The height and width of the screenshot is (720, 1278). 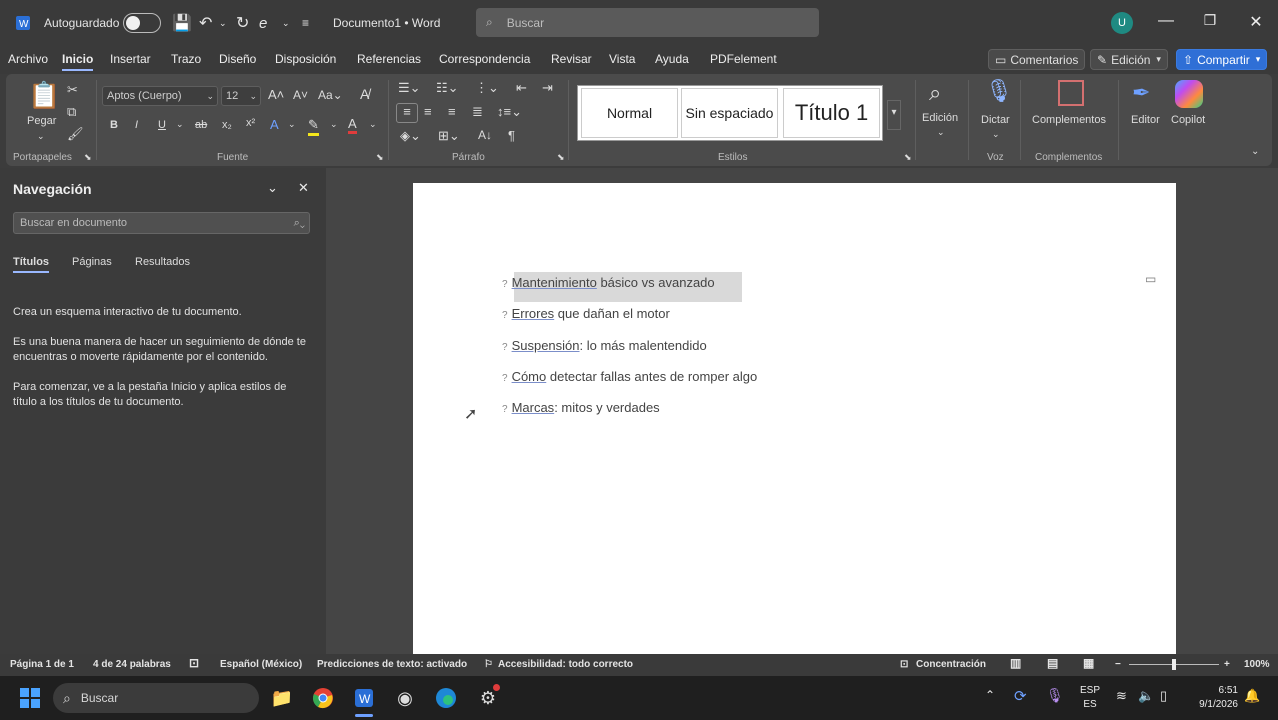 What do you see at coordinates (88, 157) in the screenshot?
I see `clipboard-launcher-icon: ⬊` at bounding box center [88, 157].